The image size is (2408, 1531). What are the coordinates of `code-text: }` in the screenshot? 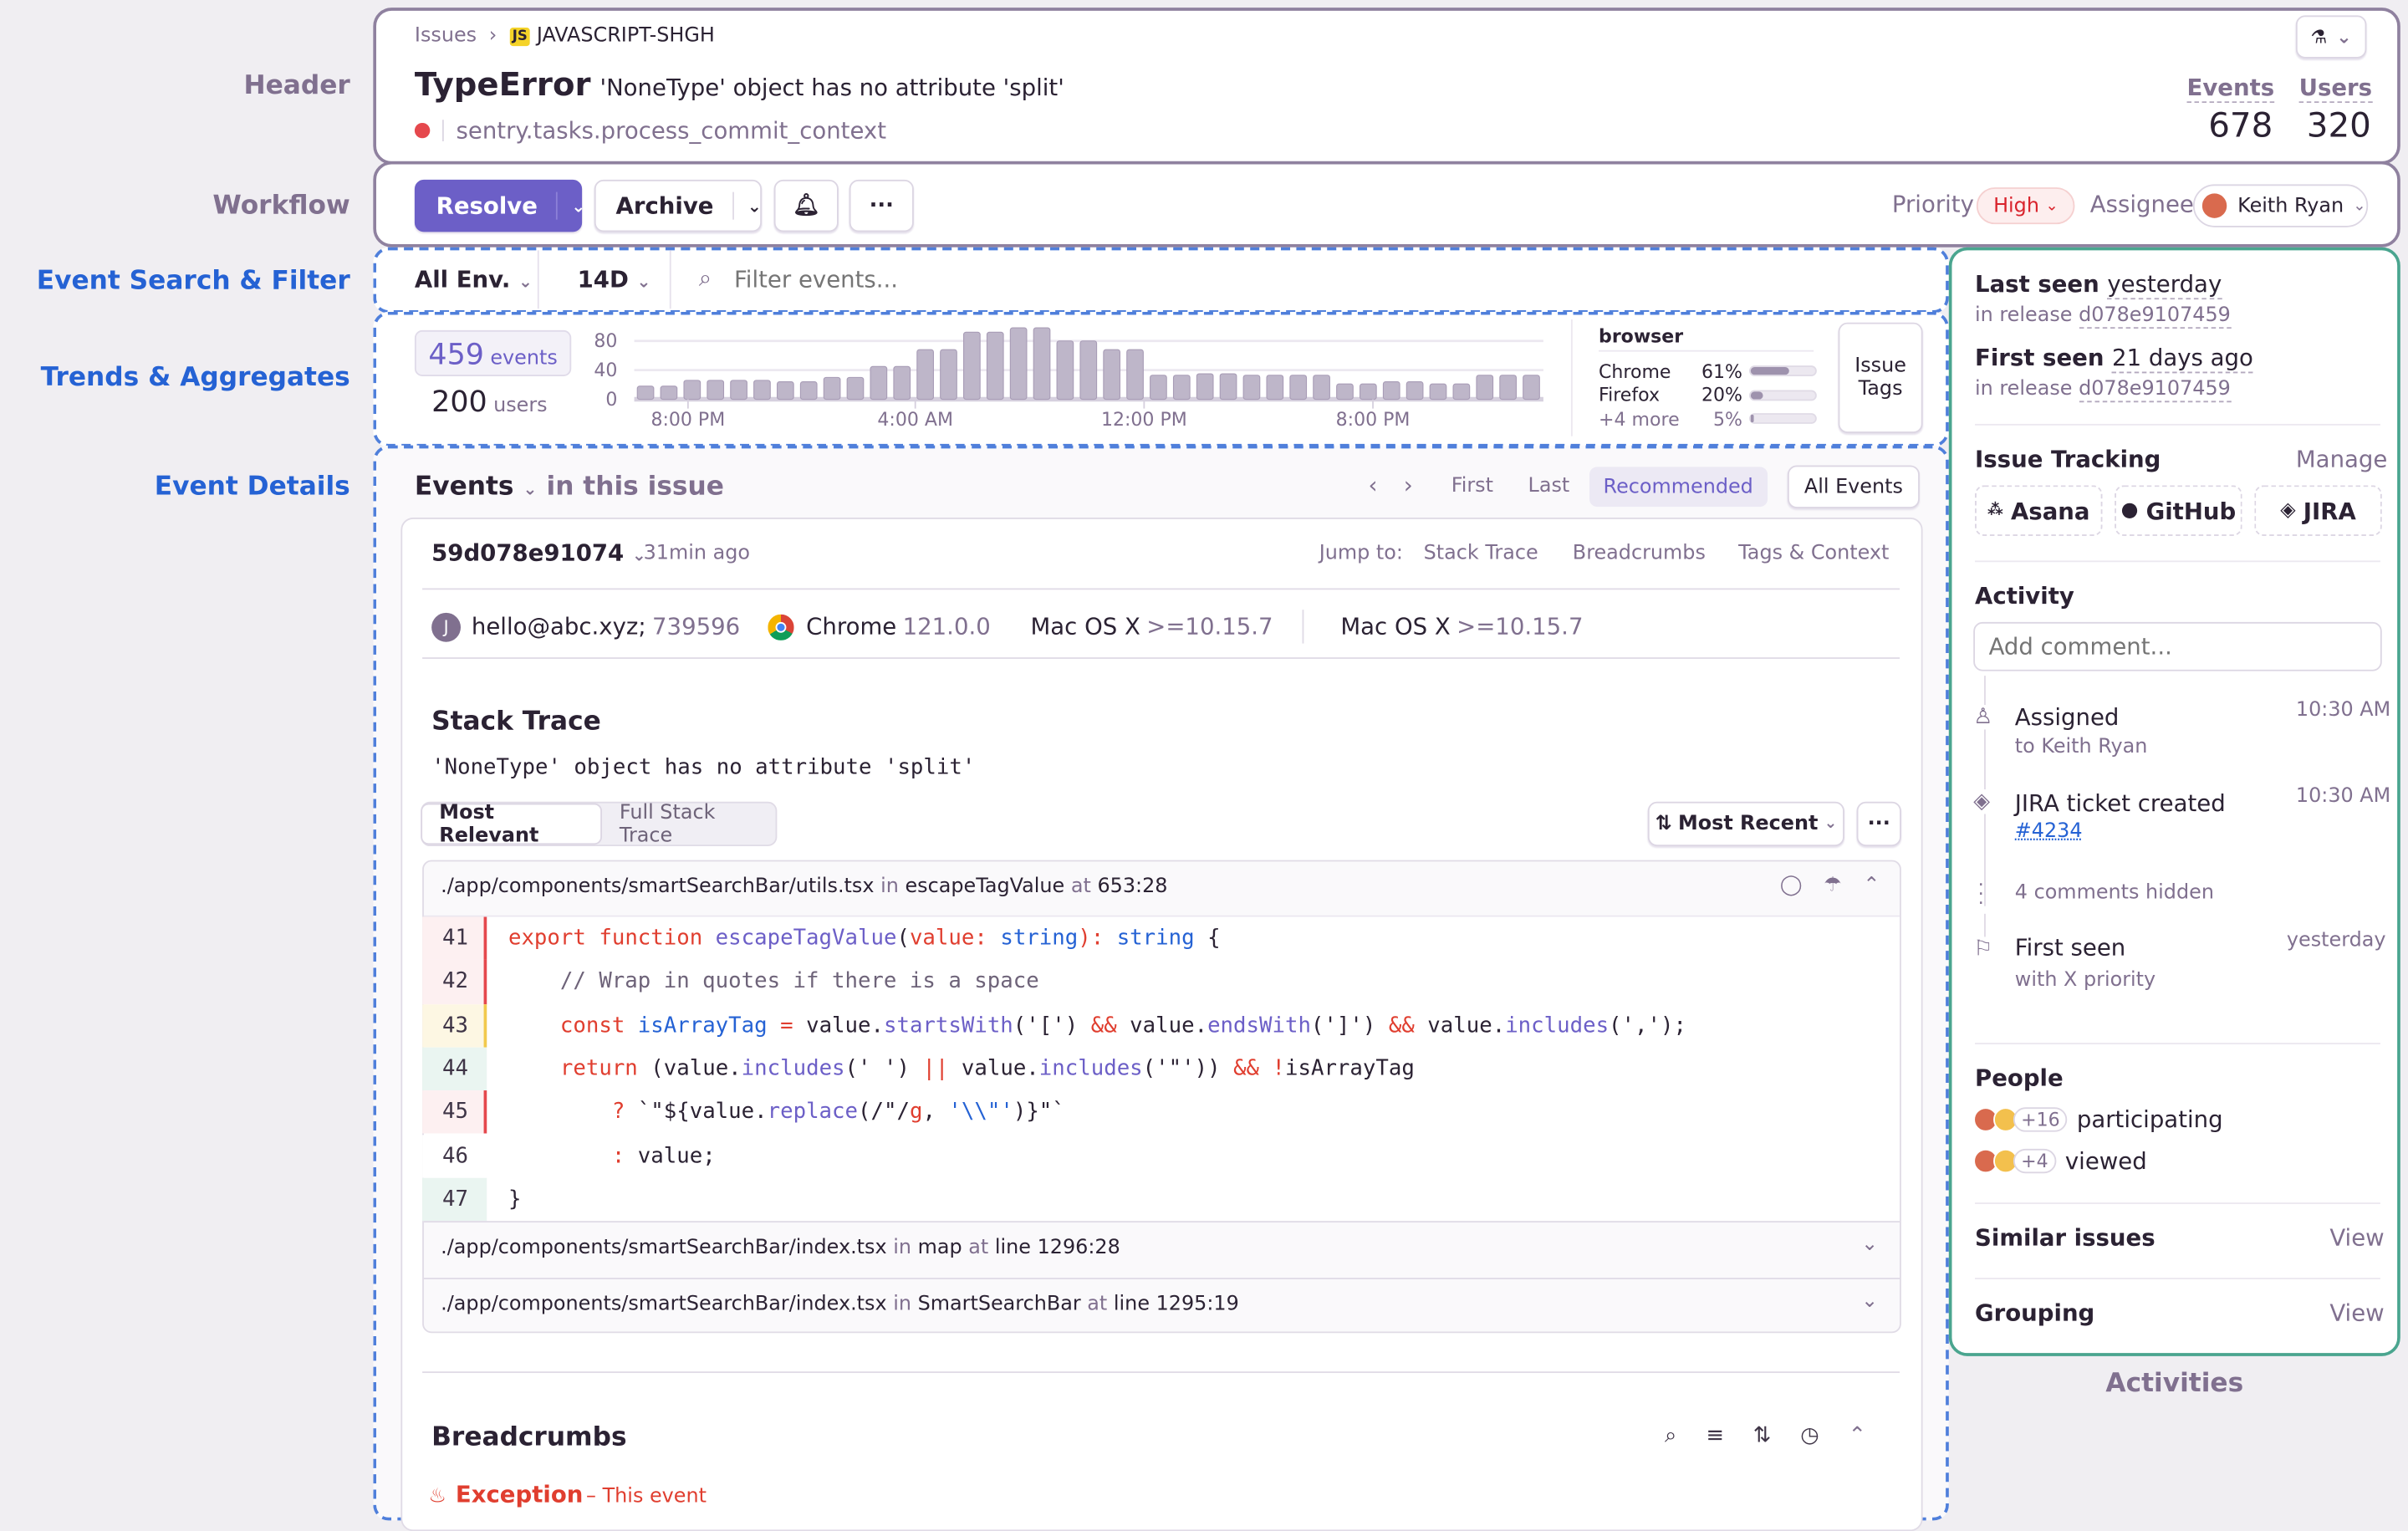 It's located at (515, 1199).